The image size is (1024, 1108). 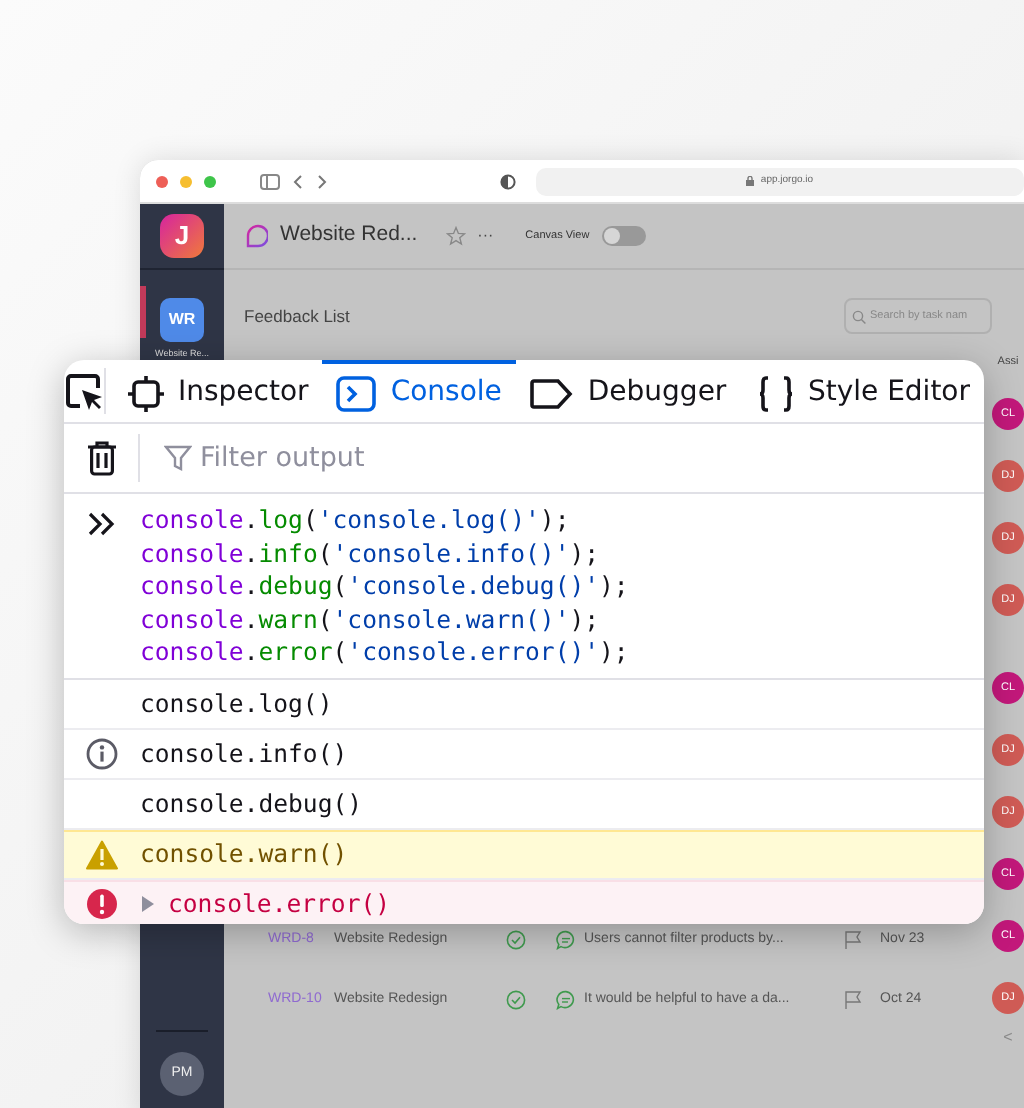 I want to click on sidebar-icon, so click(x=270, y=181).